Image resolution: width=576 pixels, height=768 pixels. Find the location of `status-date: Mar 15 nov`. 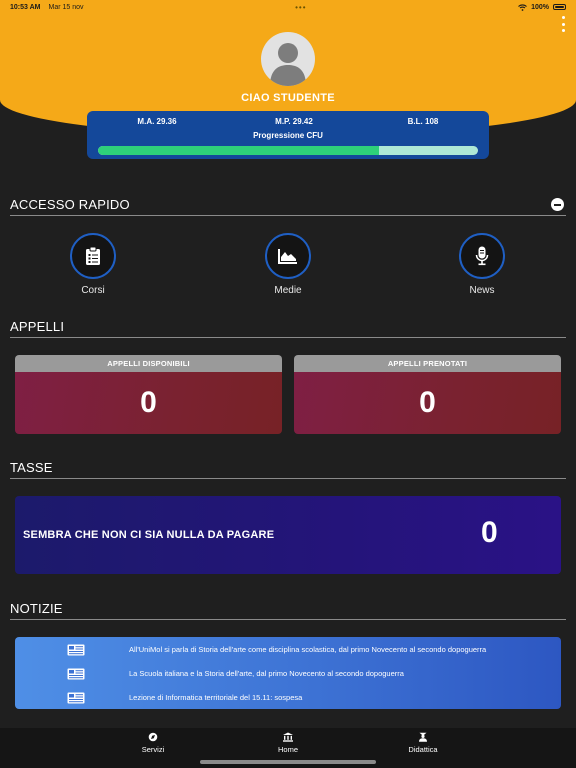

status-date: Mar 15 nov is located at coordinates (66, 7).